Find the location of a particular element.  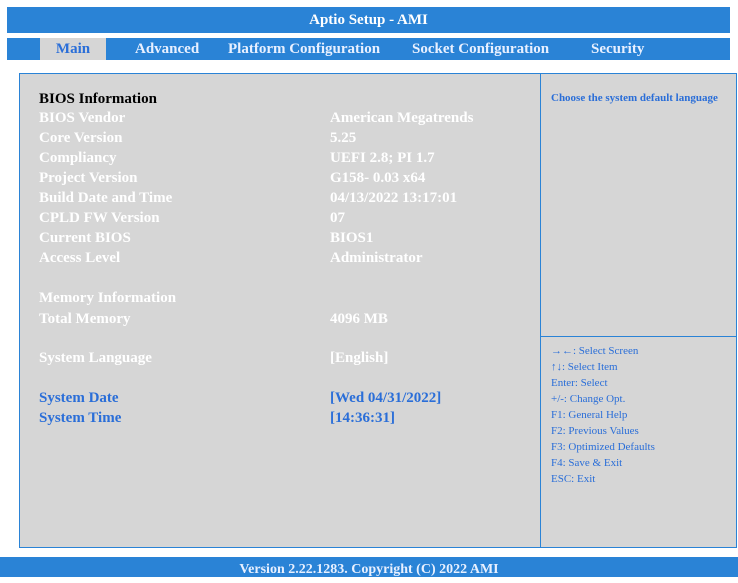

project-version-value: G158- 0.03 x64 is located at coordinates (378, 178).